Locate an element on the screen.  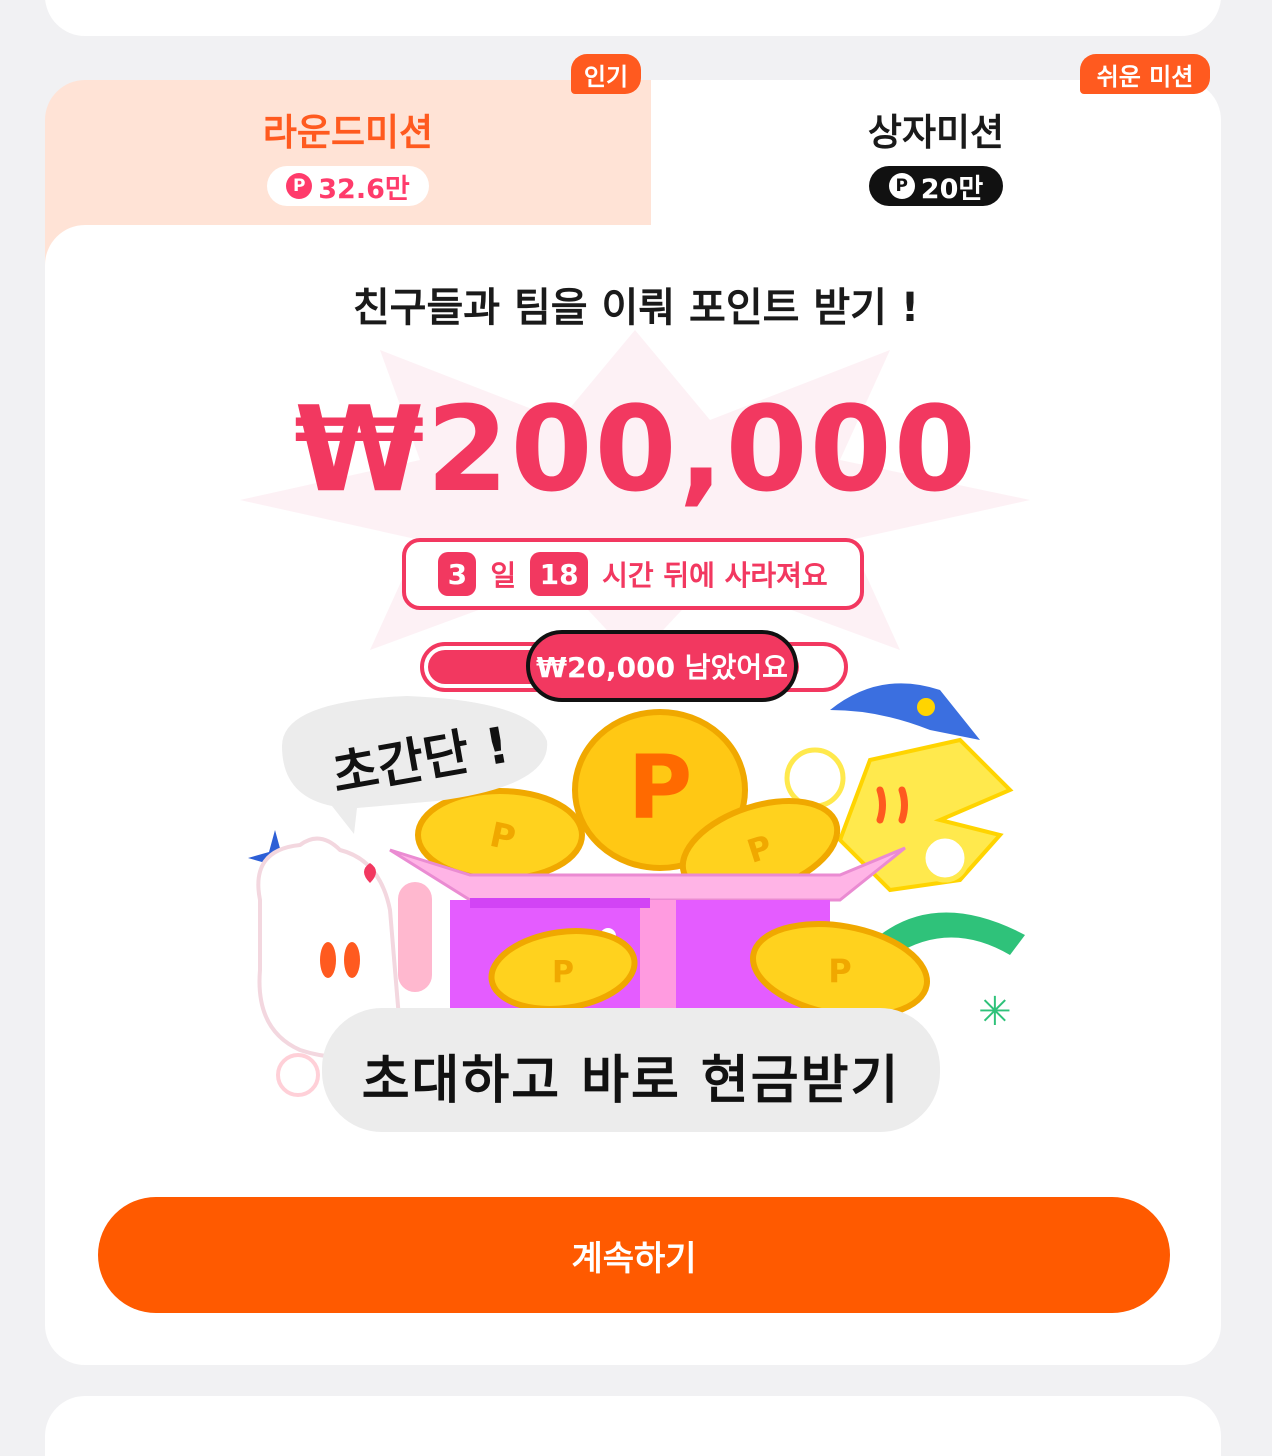
popular-badge: 인기 is located at coordinates (606, 74).